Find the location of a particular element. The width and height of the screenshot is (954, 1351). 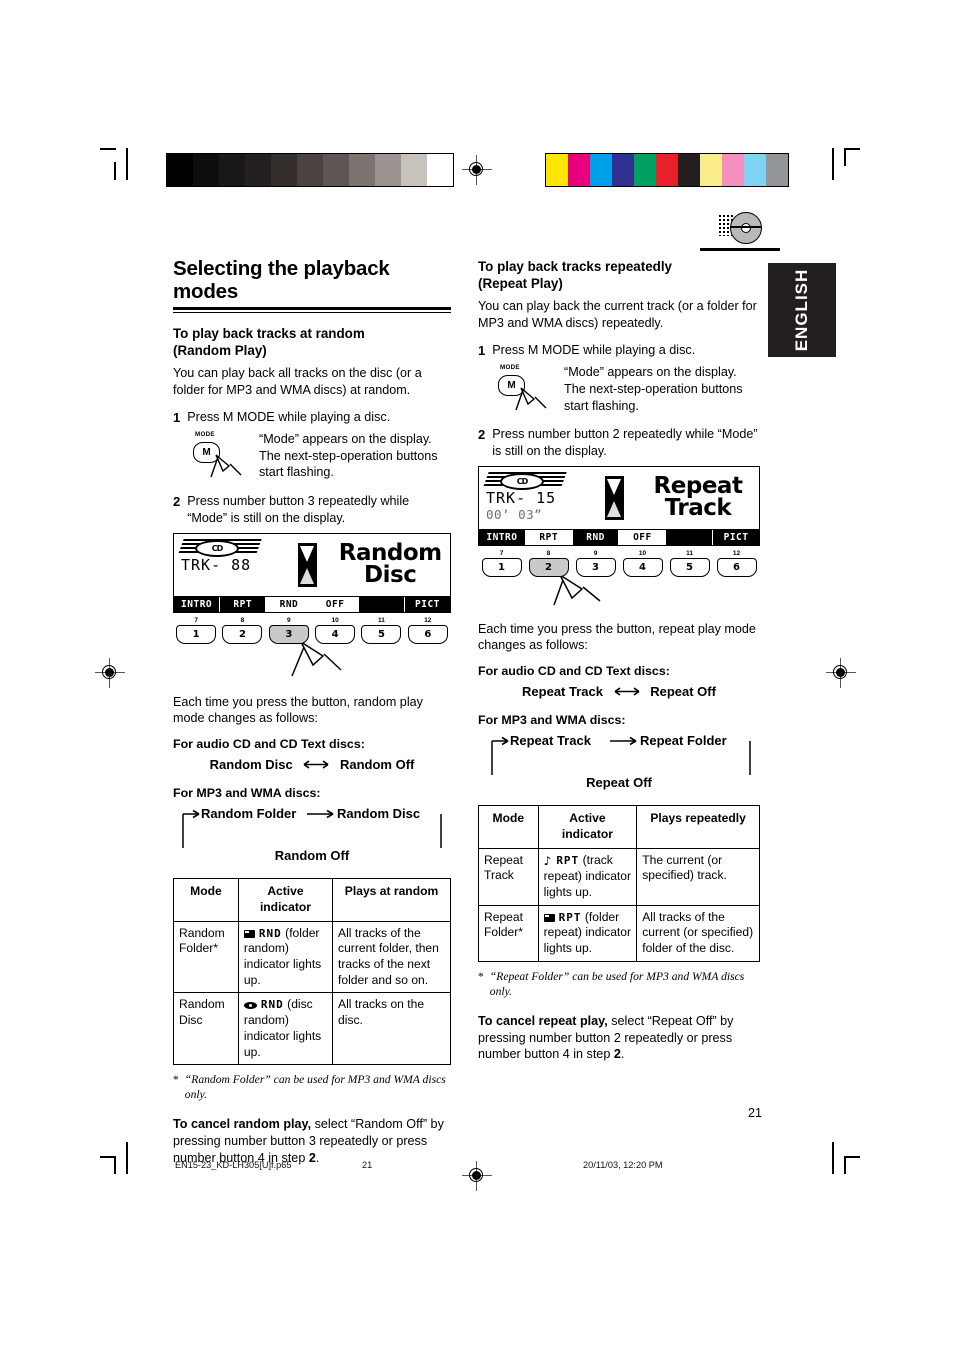

step-number: 2 is located at coordinates (177, 502).